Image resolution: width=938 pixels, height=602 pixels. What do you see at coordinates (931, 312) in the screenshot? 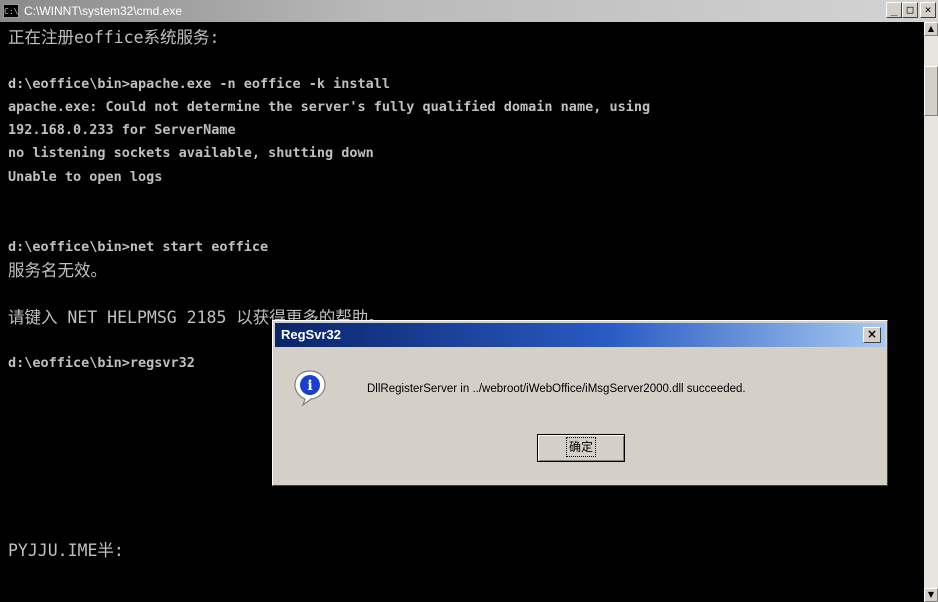
I see `vertical-scrollbar: ▲ ▼` at bounding box center [931, 312].